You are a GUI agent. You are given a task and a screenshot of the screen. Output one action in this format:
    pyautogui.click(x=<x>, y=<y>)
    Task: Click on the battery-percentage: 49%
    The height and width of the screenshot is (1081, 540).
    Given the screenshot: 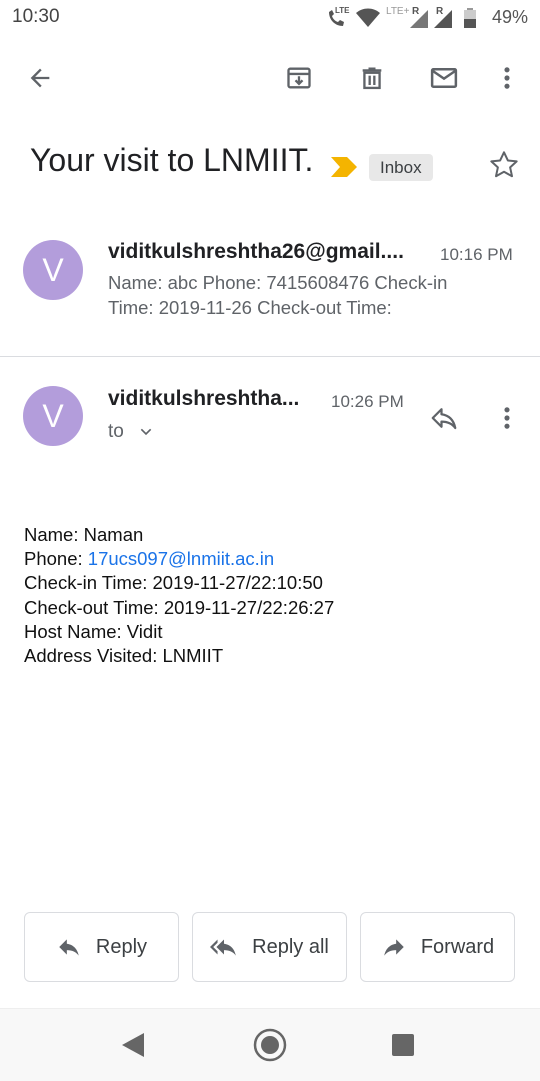 What is the action you would take?
    pyautogui.click(x=509, y=17)
    